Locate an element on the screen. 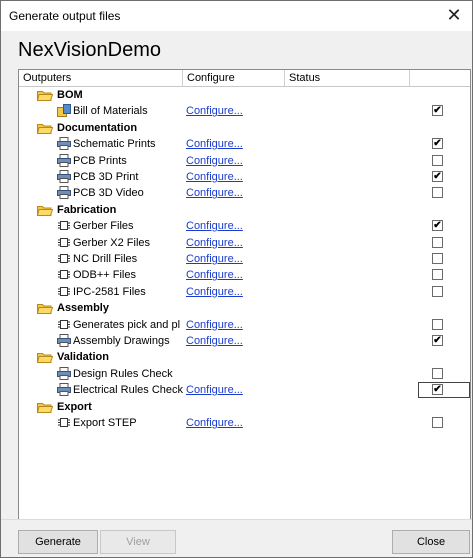  project-name: NexVisionDemo is located at coordinates (90, 50).